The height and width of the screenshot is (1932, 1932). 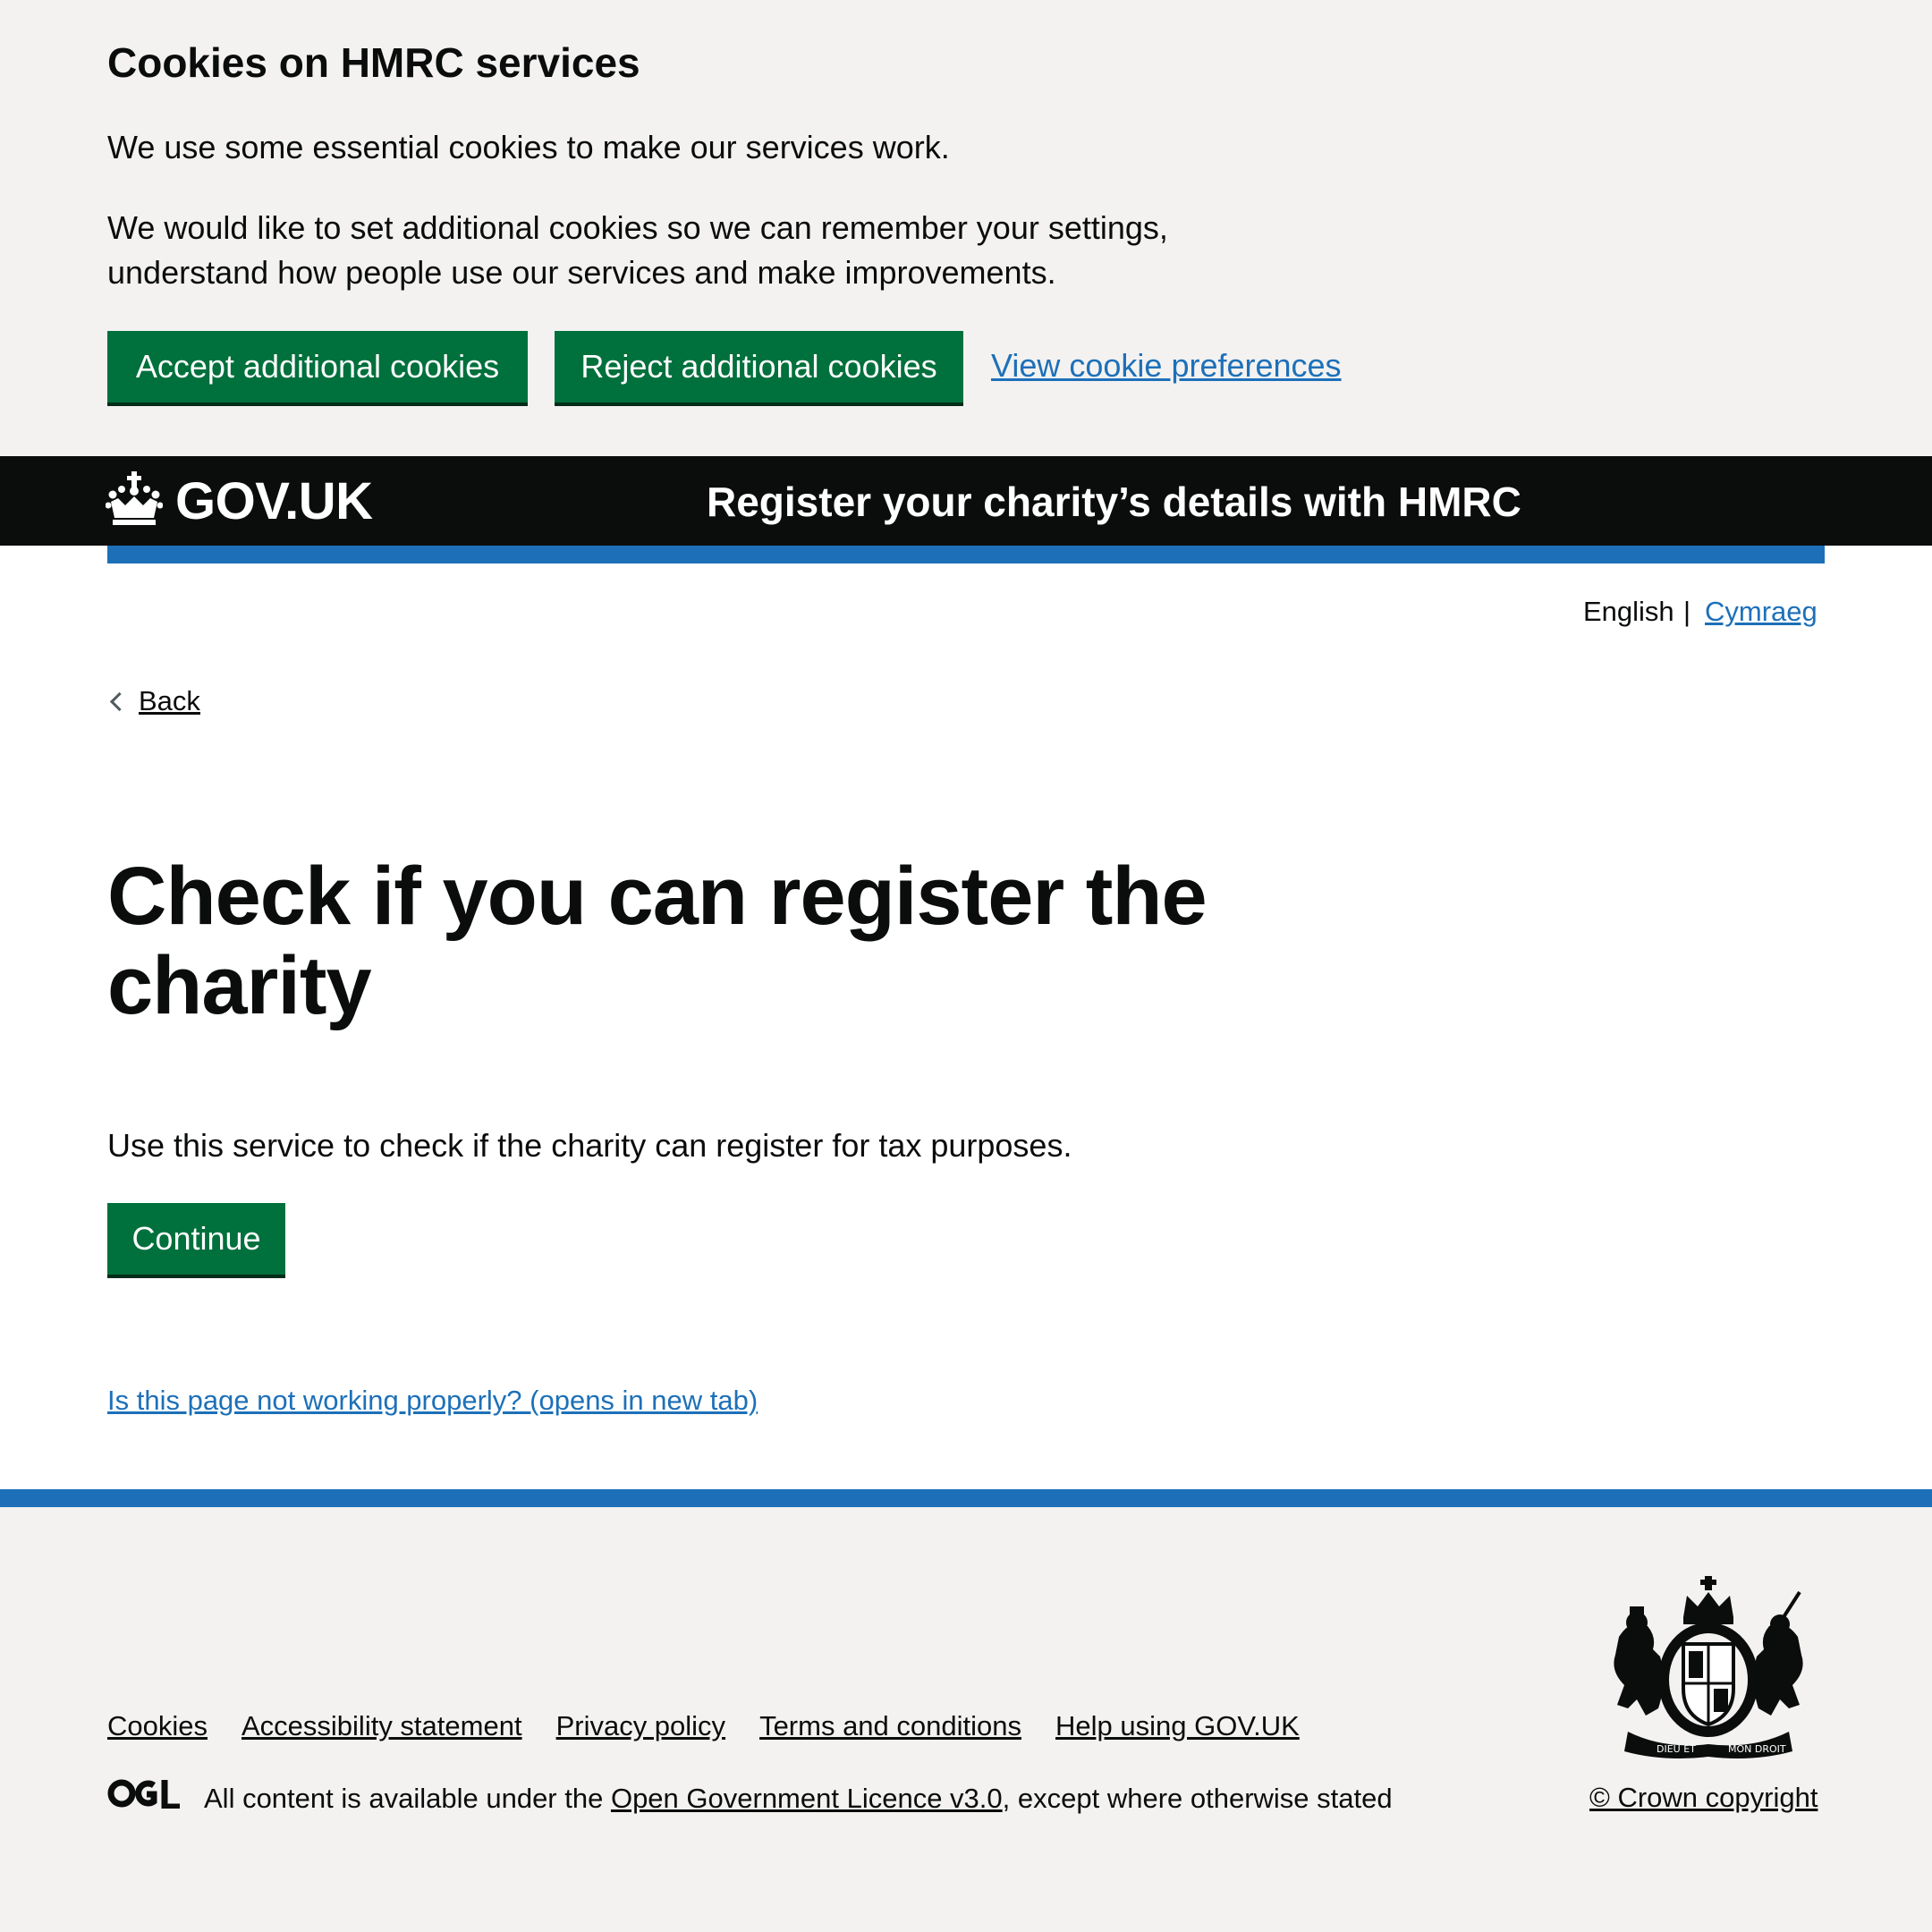 I want to click on crest-motto-left: DIEU ET, so click(x=1676, y=1749).